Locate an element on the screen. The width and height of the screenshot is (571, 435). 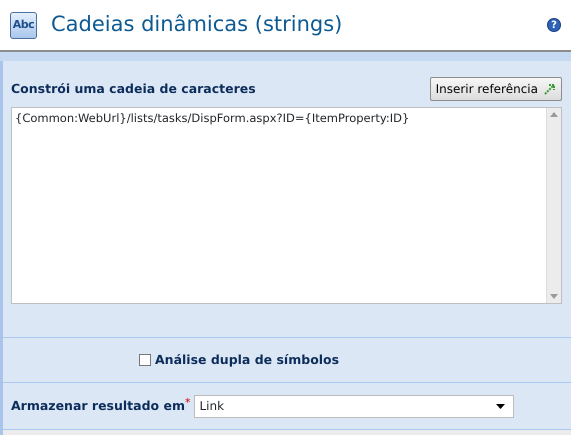
result-dropdown: Link is located at coordinates (354, 406).